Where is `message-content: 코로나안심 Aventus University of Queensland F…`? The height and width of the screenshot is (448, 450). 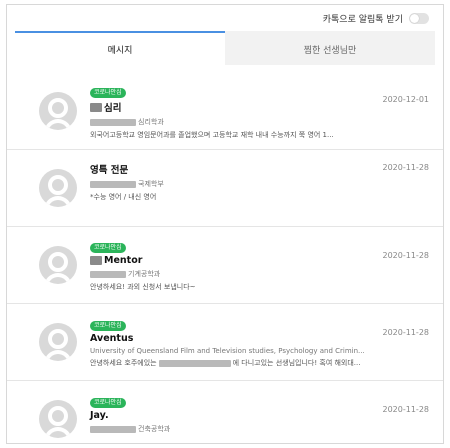
message-content: 코로나안심 Aventus University of Queensland F… is located at coordinates (235, 340).